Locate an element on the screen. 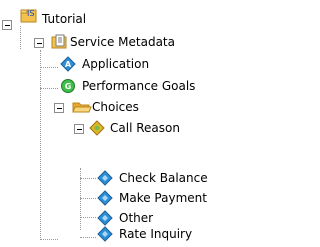  open-folder-icon is located at coordinates (82, 109).